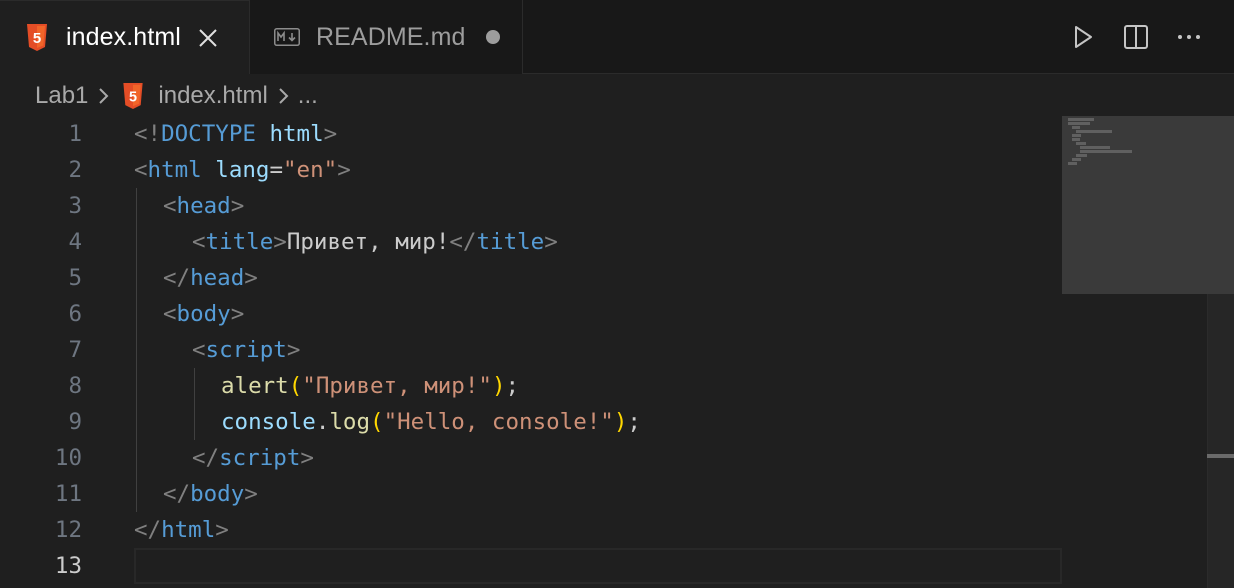 Image resolution: width=1234 pixels, height=588 pixels. What do you see at coordinates (210, 494) in the screenshot?
I see `code-text: </body>` at bounding box center [210, 494].